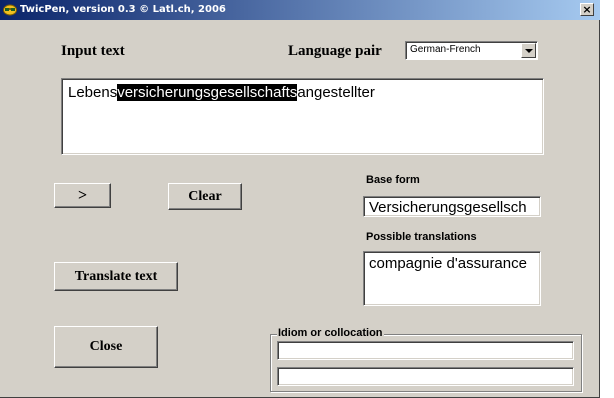 This screenshot has width=614, height=398. I want to click on dropdown-button, so click(528, 50).